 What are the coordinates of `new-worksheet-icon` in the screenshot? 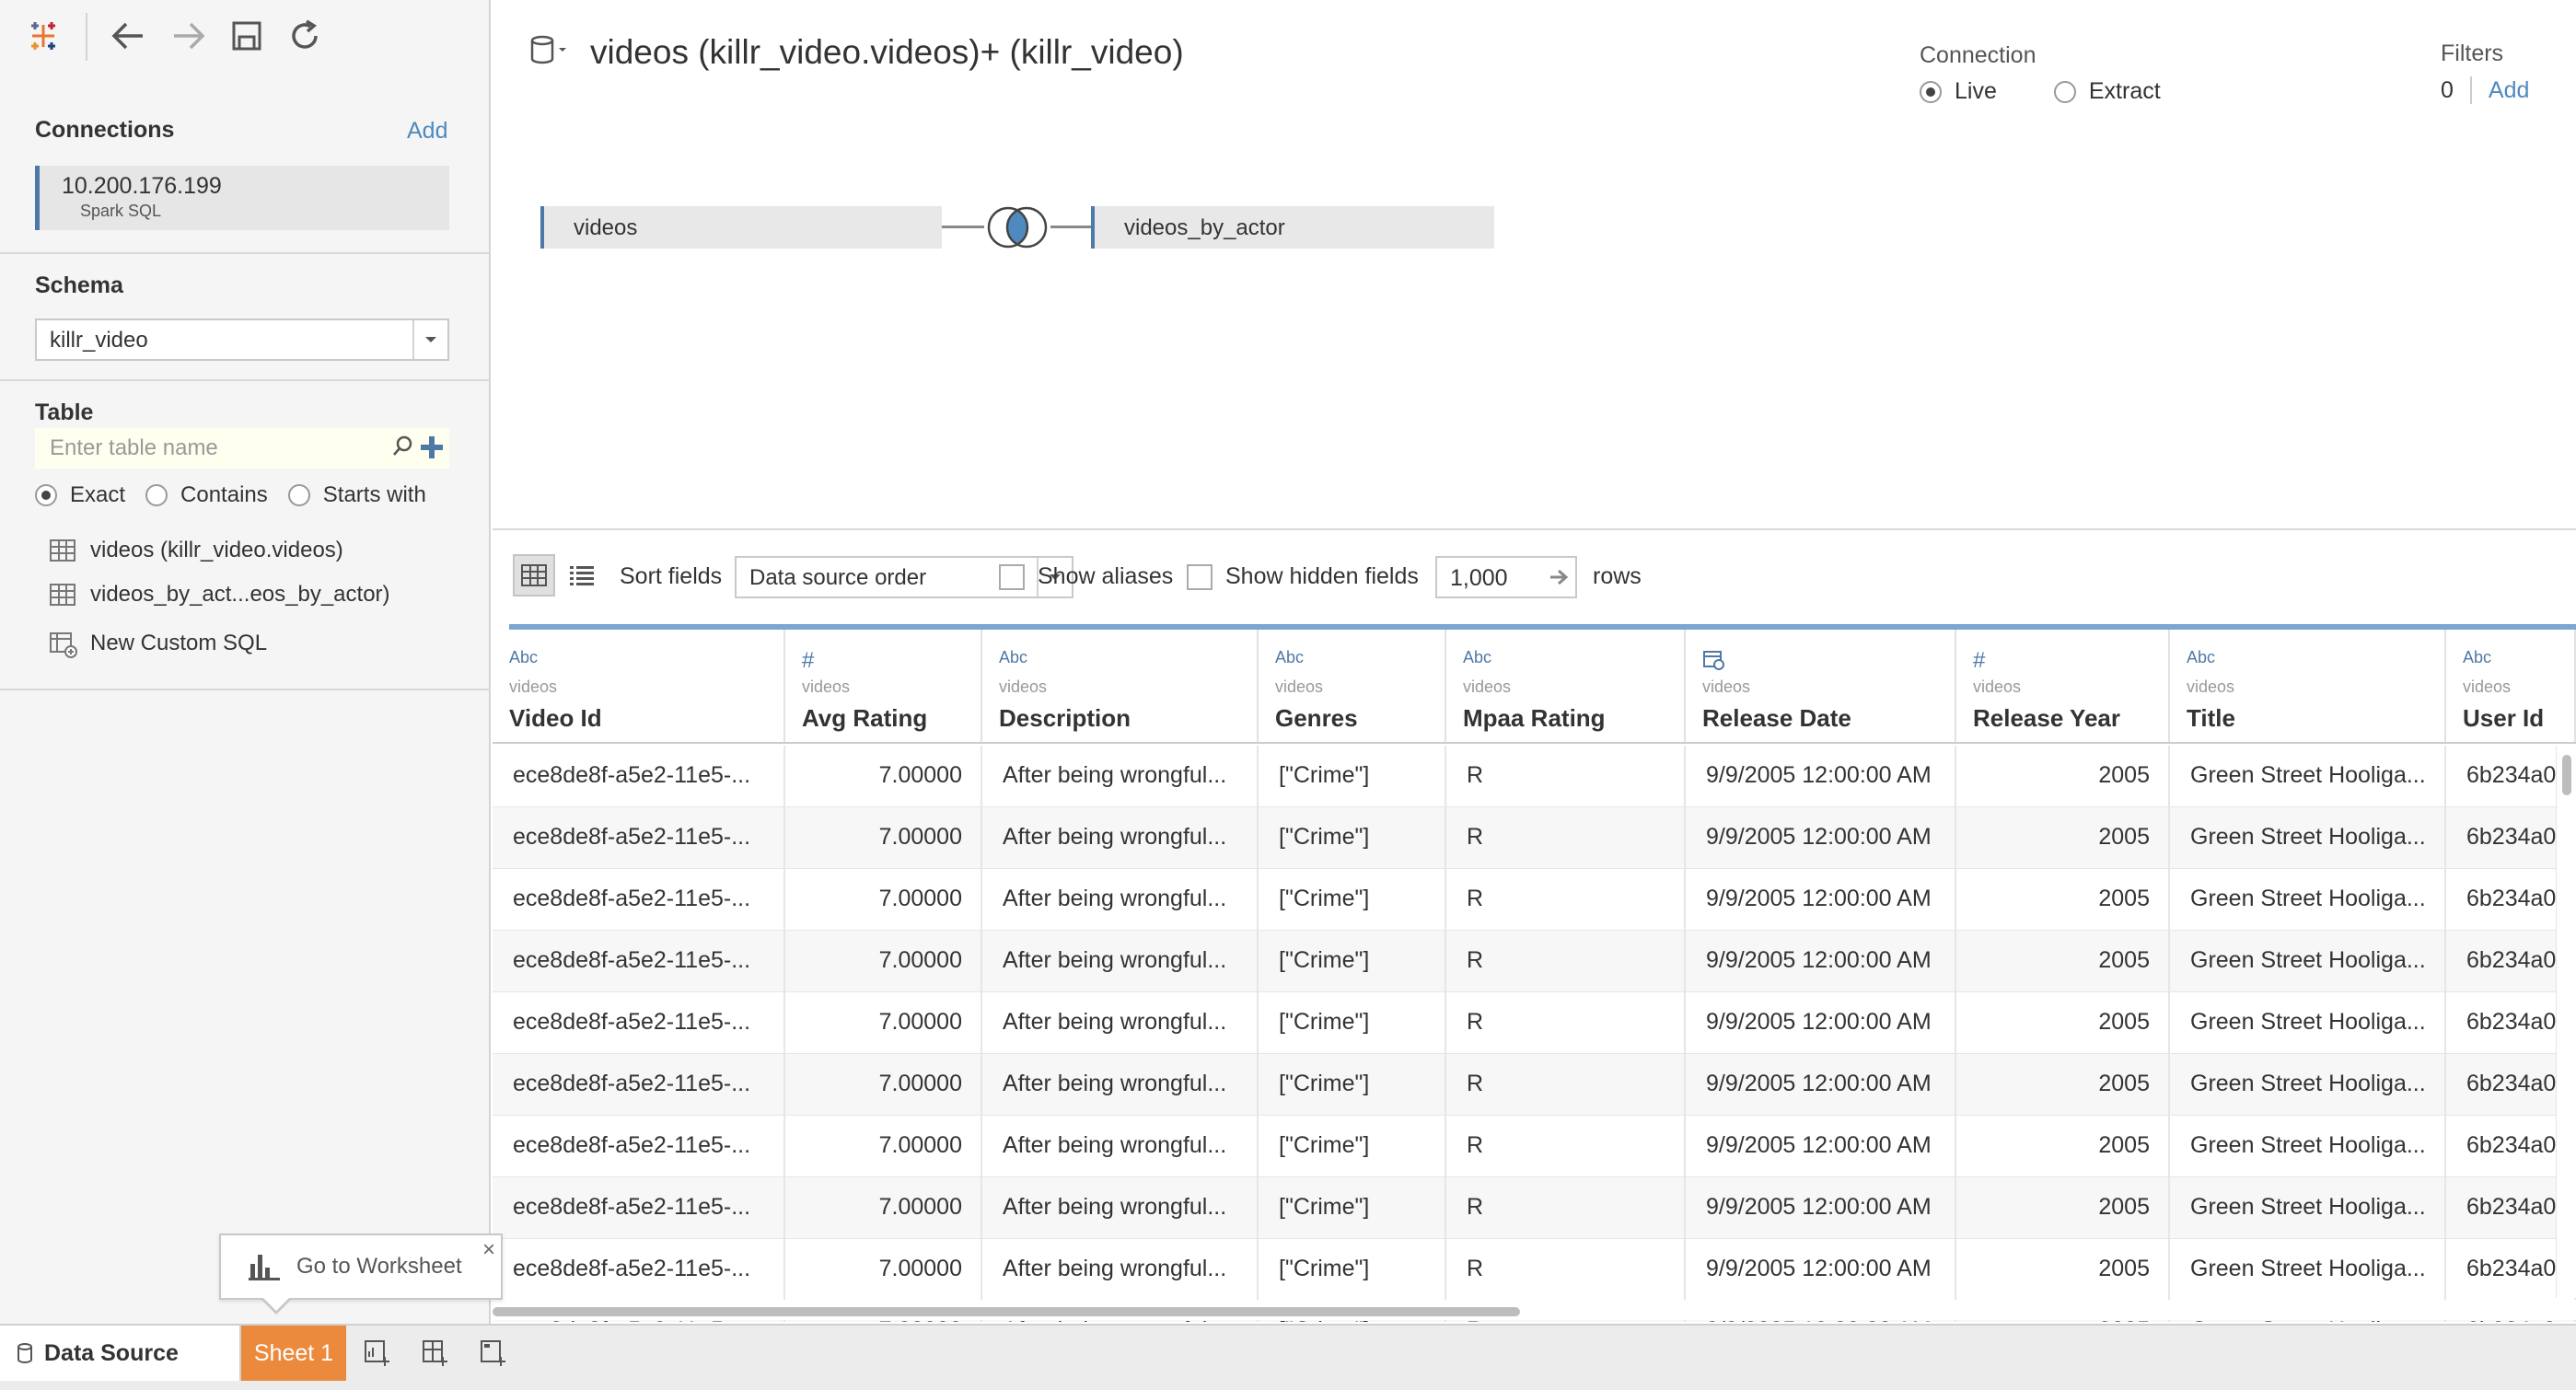 It's located at (377, 1353).